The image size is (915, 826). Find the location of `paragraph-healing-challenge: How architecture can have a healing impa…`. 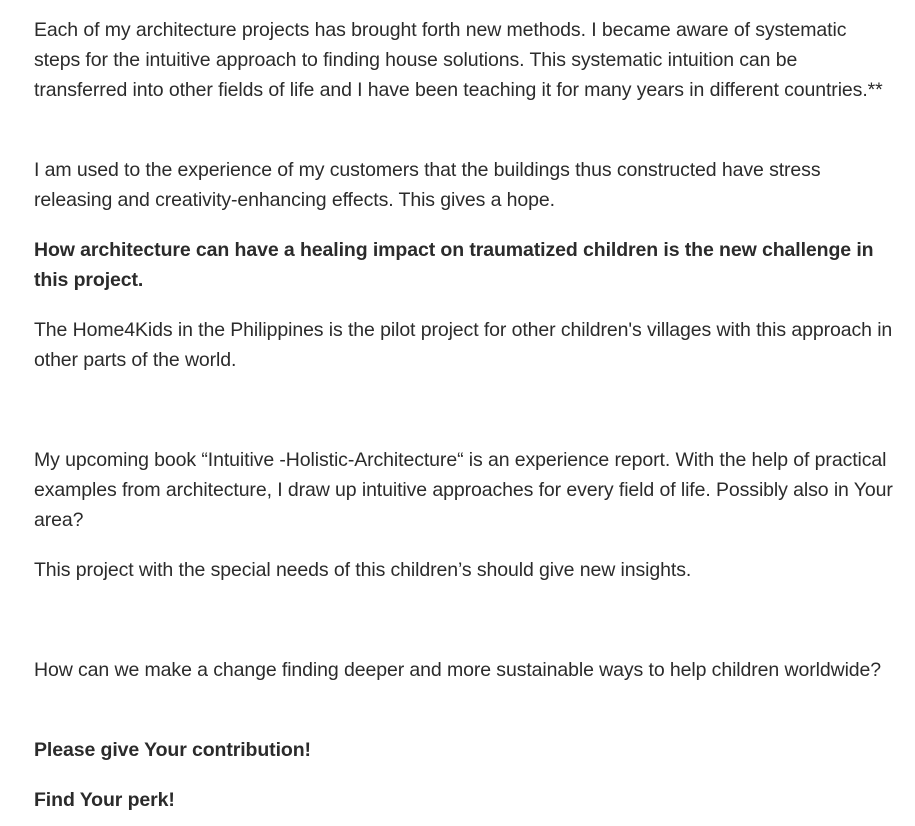

paragraph-healing-challenge: How architecture can have a healing impa… is located at coordinates (454, 265).